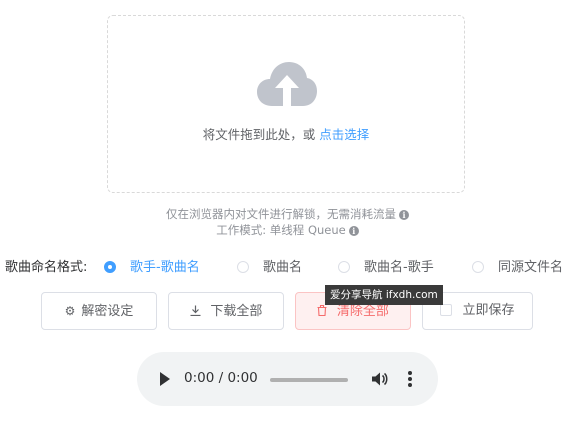  What do you see at coordinates (379, 379) in the screenshot?
I see `volume-icon` at bounding box center [379, 379].